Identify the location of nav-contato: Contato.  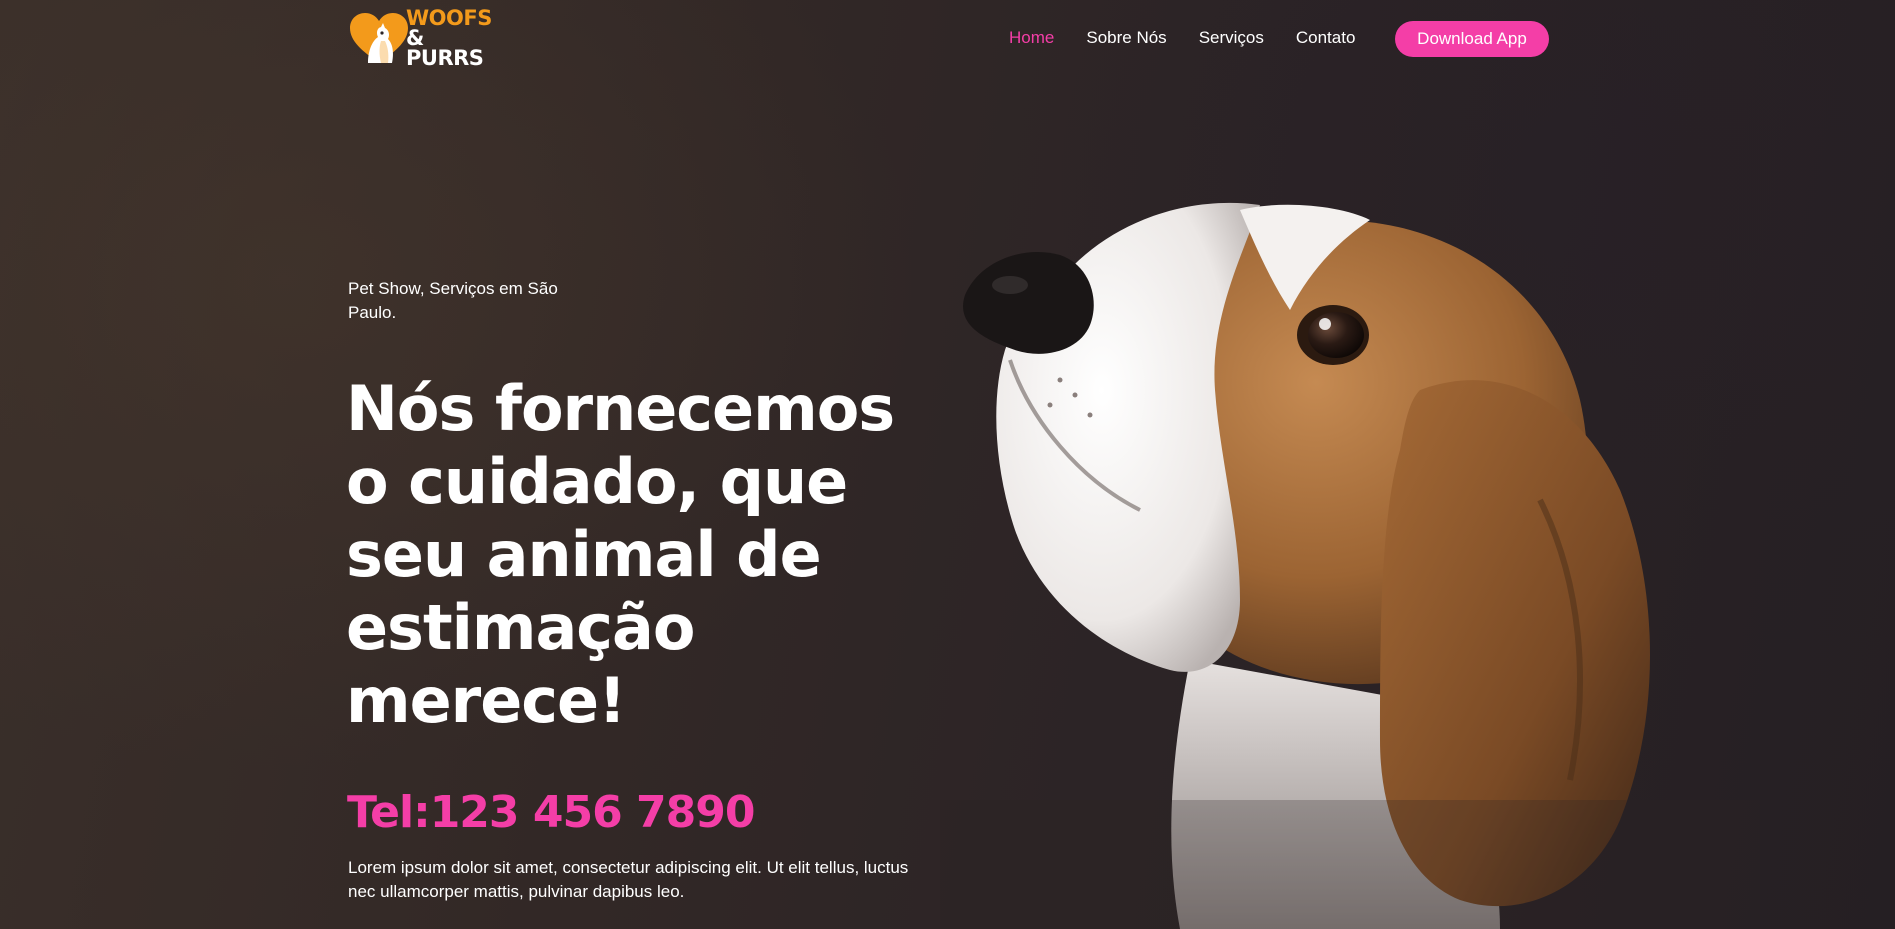
(1326, 38).